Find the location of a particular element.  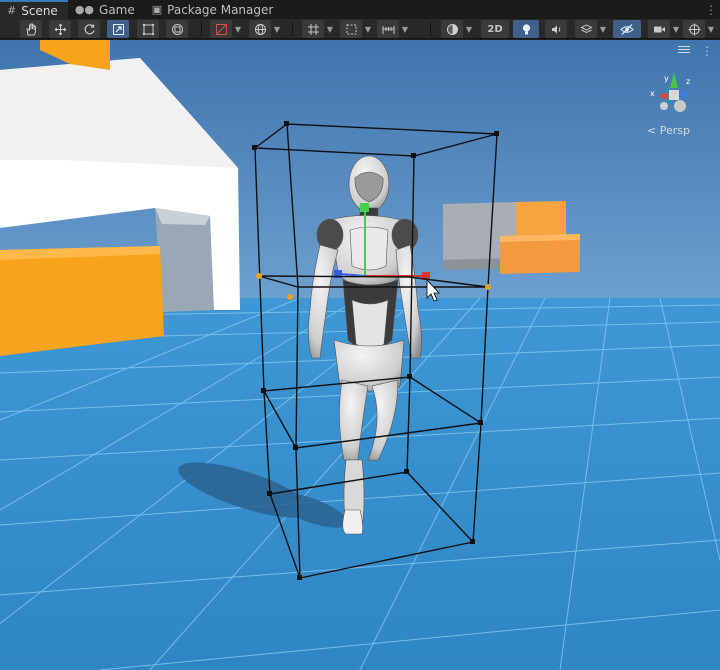

hidden-objects-toggle-button is located at coordinates (627, 29).